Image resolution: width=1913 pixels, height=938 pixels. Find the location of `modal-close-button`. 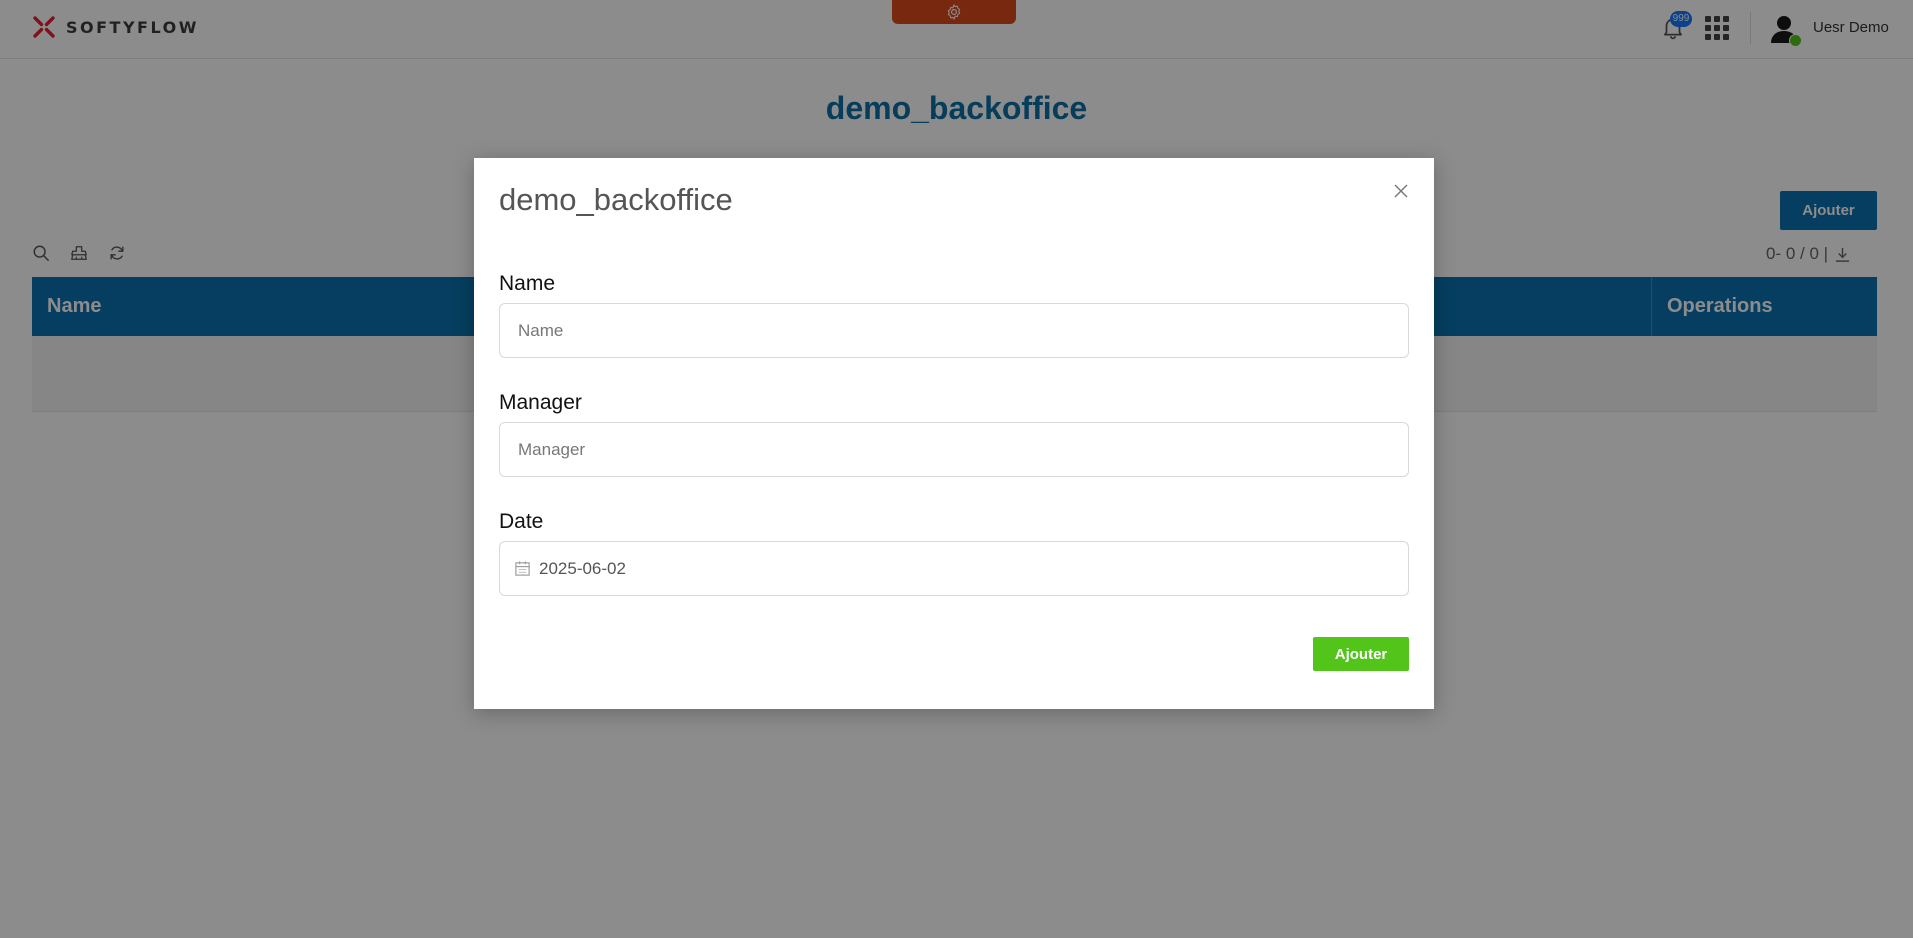

modal-close-button is located at coordinates (1401, 191).